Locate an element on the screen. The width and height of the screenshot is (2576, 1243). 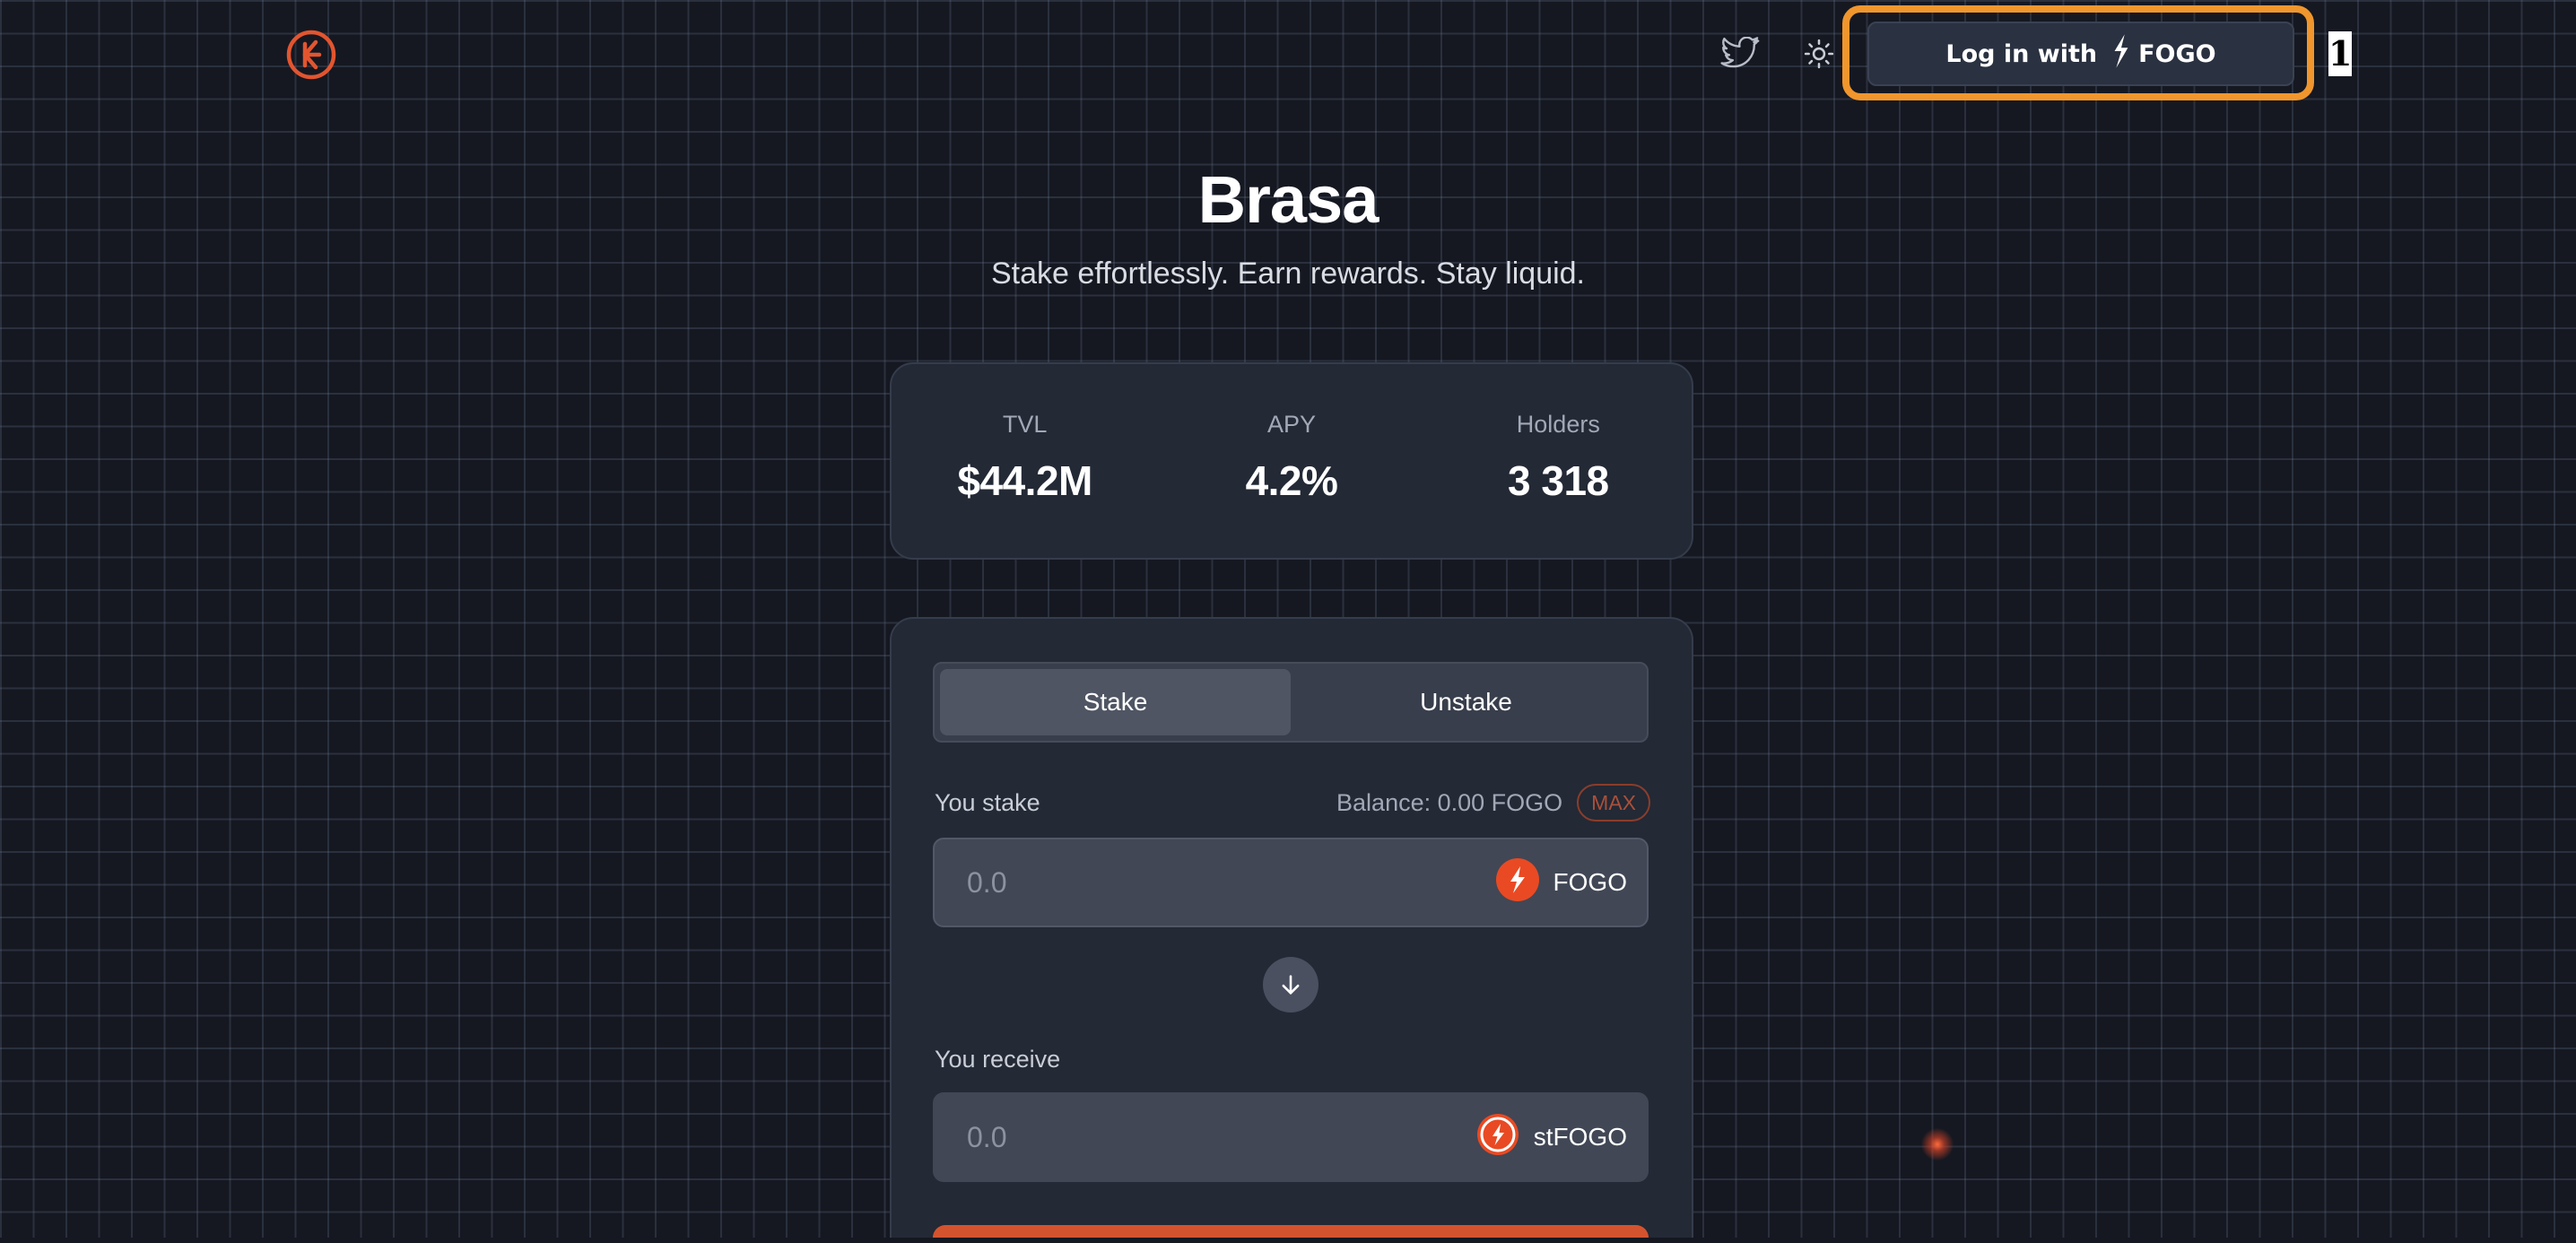
receive-token-label: stFOGO is located at coordinates (1580, 1137).